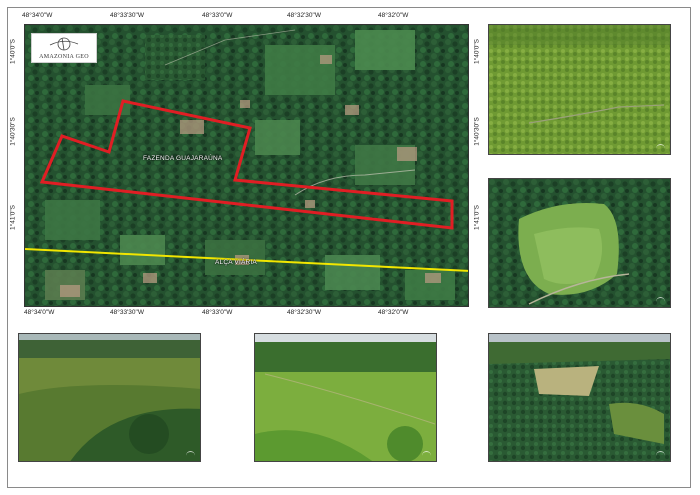  I want to click on farm-label: FAZENDA GUAJARAÚNA, so click(183, 158).